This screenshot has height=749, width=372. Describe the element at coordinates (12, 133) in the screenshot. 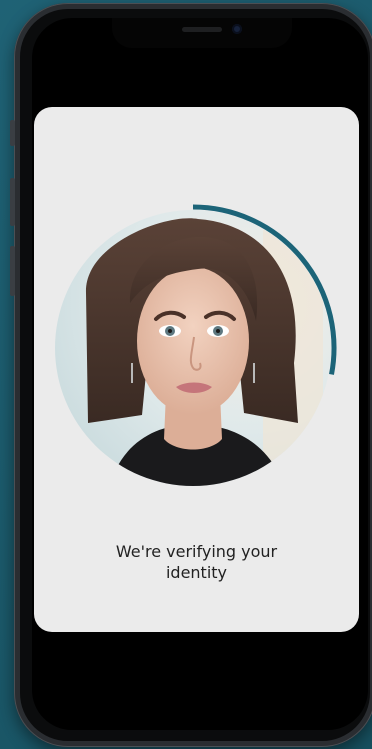

I see `silent-switch` at that location.